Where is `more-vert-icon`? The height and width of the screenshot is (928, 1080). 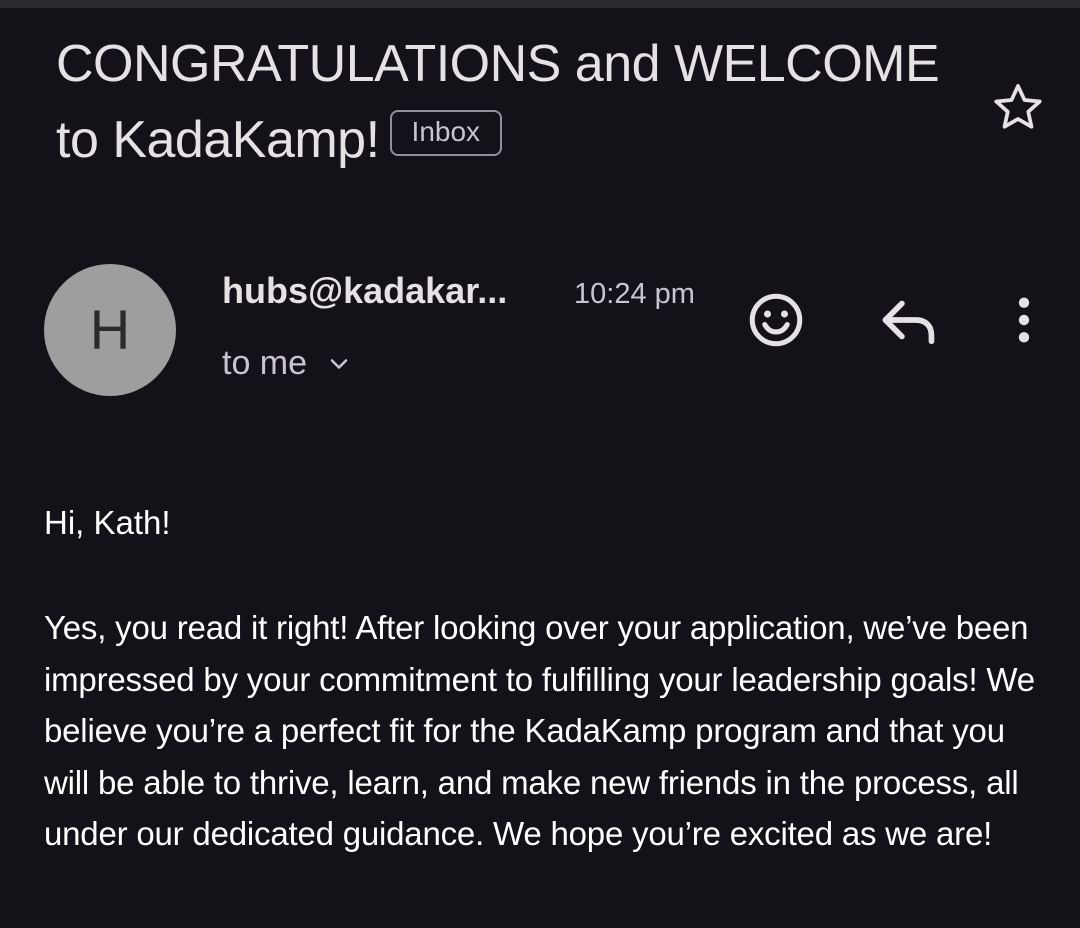
more-vert-icon is located at coordinates (1024, 320).